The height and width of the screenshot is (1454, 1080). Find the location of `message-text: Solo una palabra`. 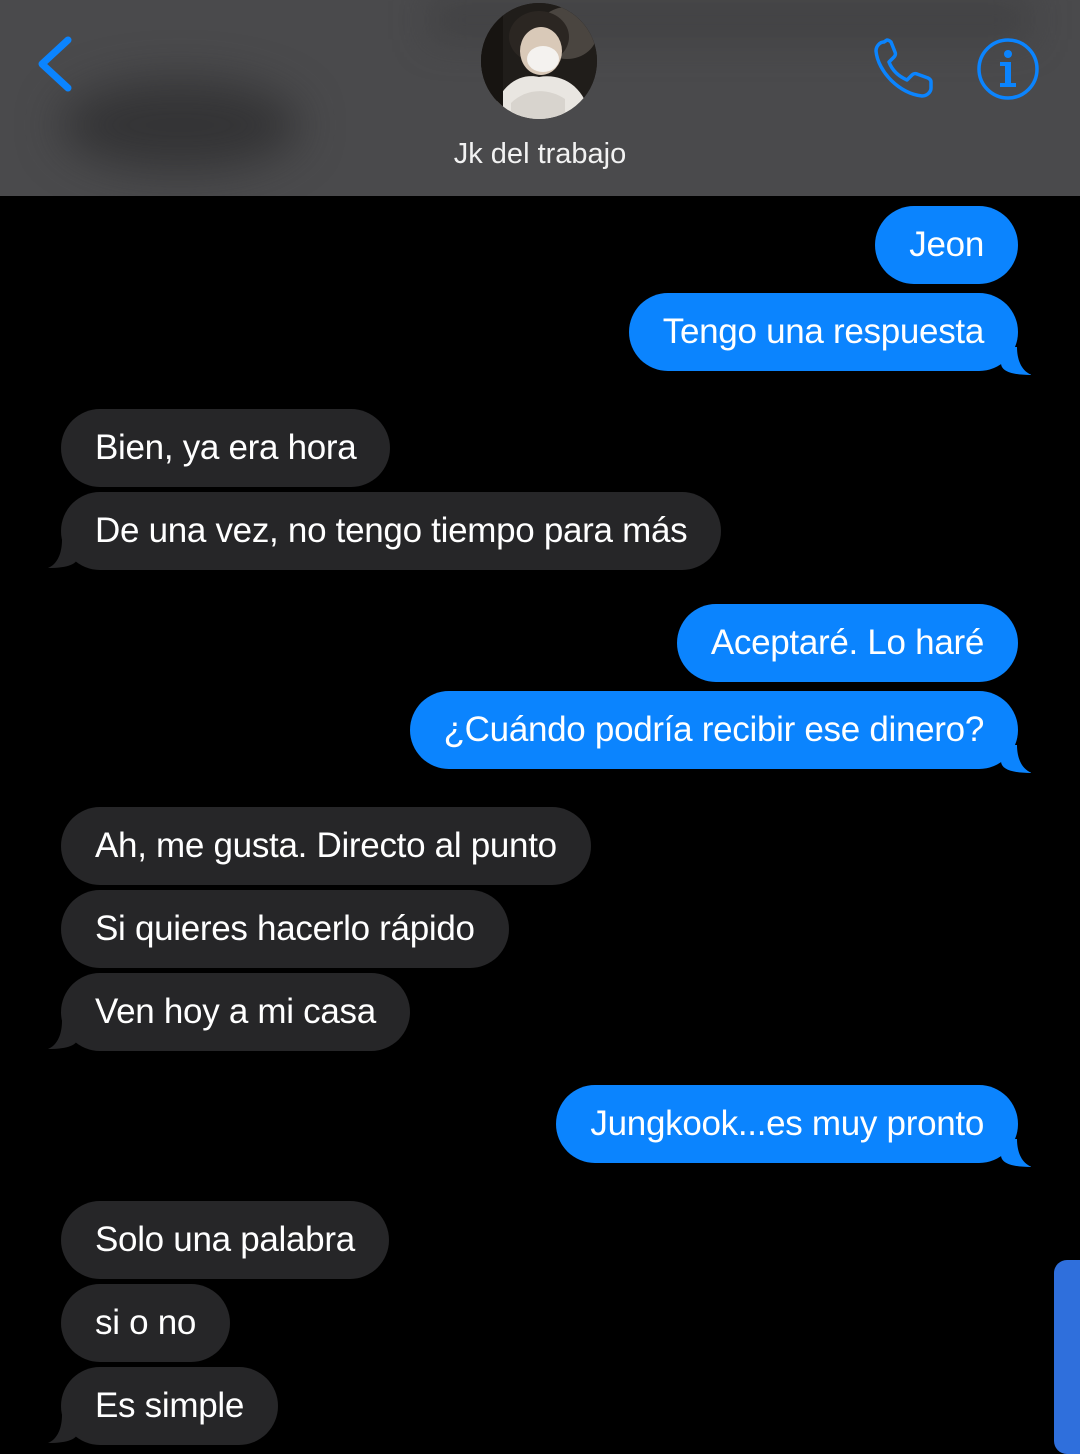

message-text: Solo una palabra is located at coordinates (225, 1239).